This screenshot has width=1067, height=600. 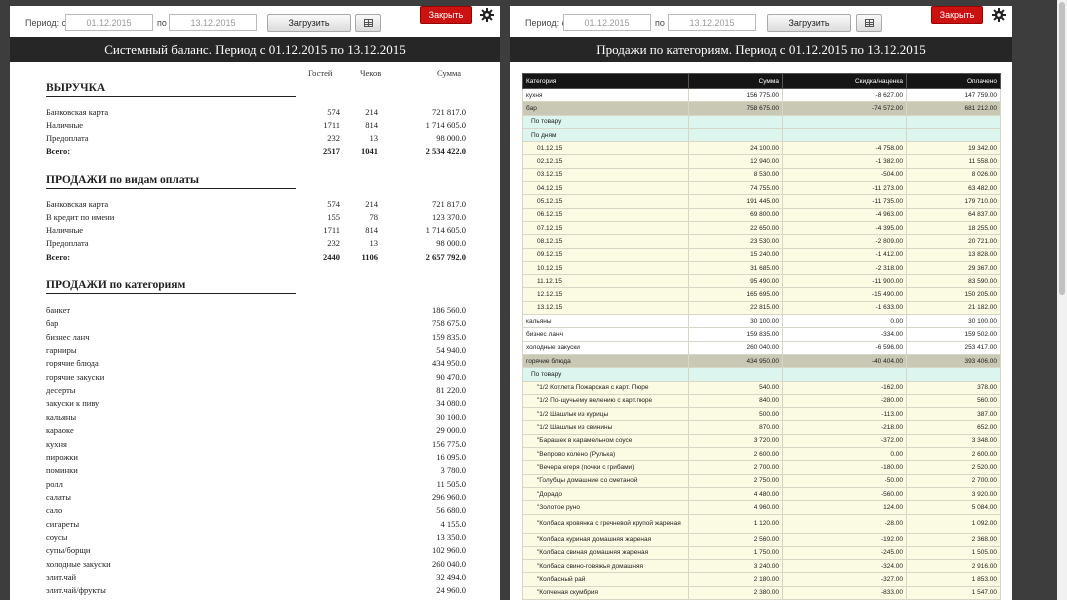 I want to click on table-row: 09.12.15 15 240.00 -1 412.00 13 828.00, so click(x=761, y=254).